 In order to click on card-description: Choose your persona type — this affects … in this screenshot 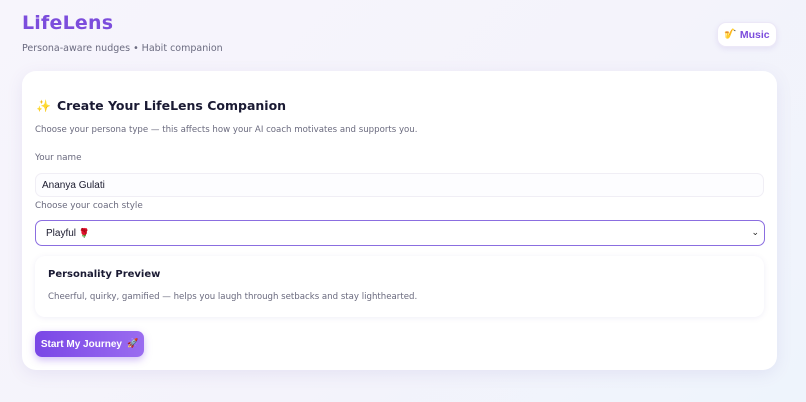, I will do `click(226, 130)`.